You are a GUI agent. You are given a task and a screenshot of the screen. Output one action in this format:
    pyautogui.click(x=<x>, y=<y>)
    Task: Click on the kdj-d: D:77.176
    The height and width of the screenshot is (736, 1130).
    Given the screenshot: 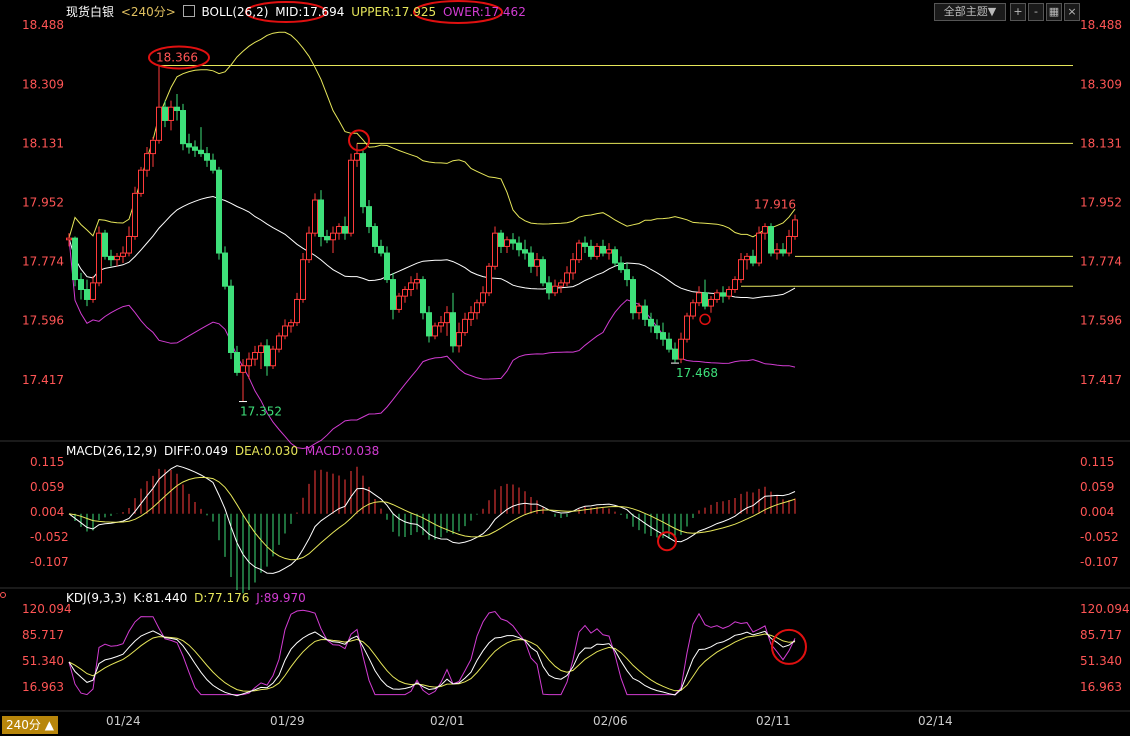 What is the action you would take?
    pyautogui.click(x=222, y=598)
    